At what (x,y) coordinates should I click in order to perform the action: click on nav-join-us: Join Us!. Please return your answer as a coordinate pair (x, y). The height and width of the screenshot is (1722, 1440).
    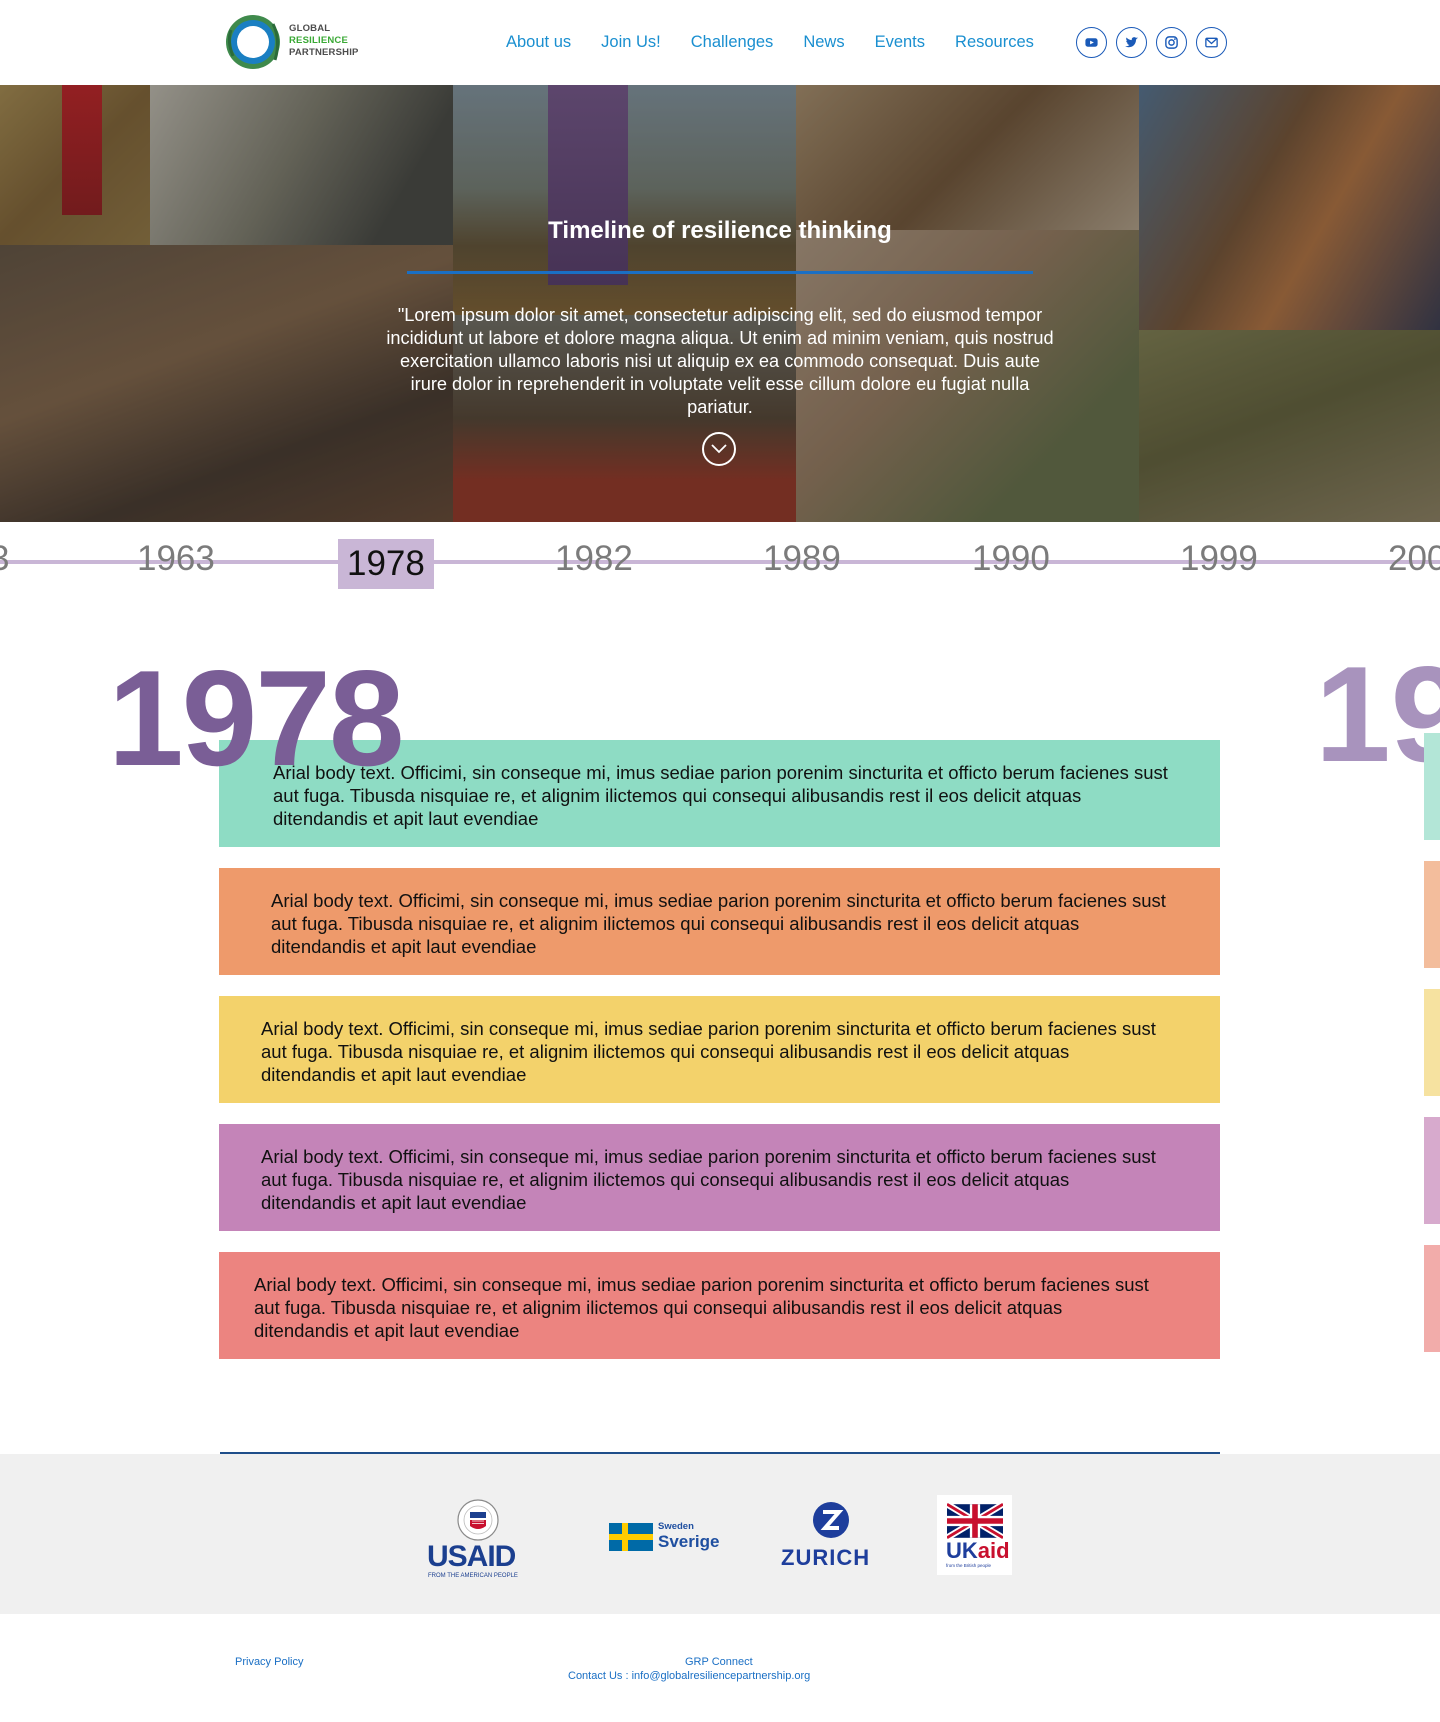
    Looking at the image, I should click on (631, 42).